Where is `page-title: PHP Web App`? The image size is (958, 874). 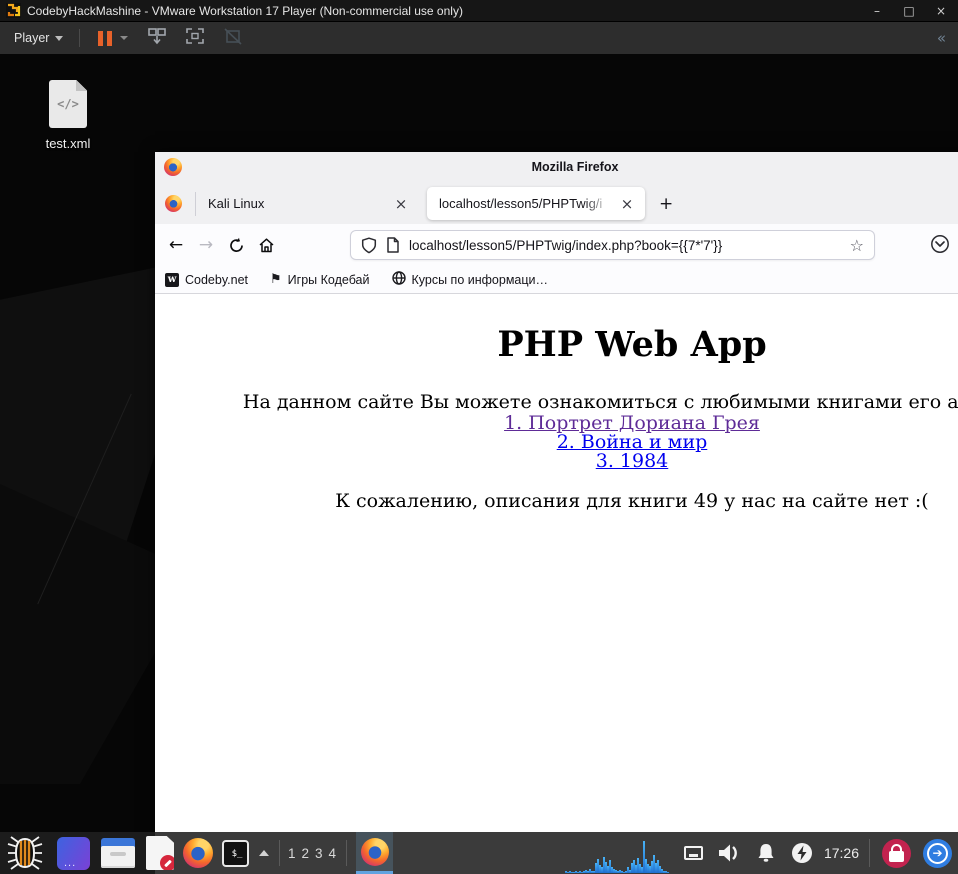 page-title: PHP Web App is located at coordinates (632, 344).